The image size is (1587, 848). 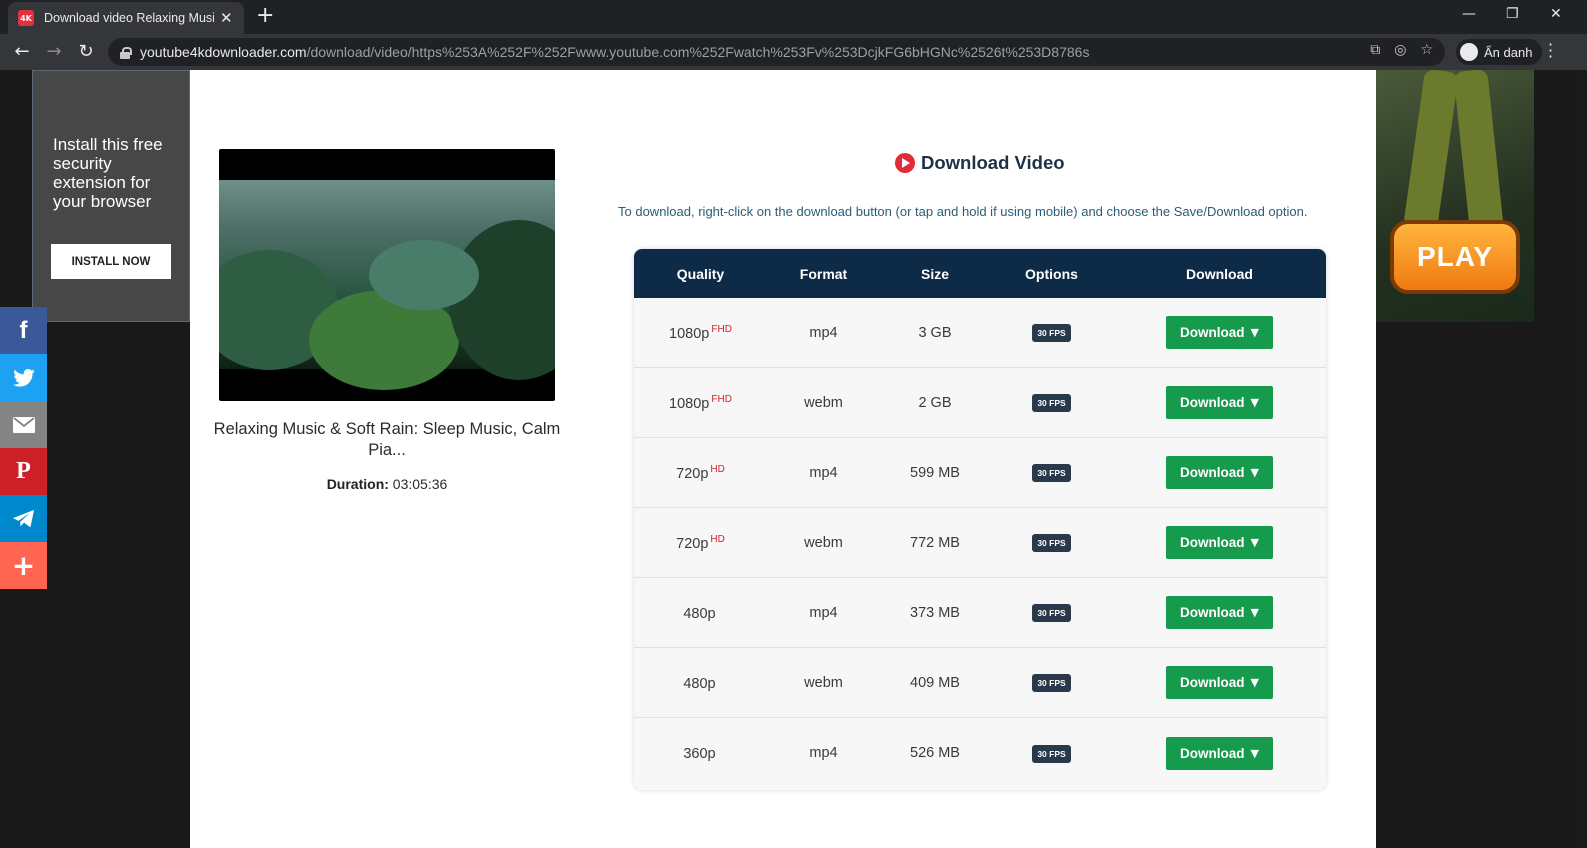 I want to click on pinterest-icon: P, so click(x=23, y=471).